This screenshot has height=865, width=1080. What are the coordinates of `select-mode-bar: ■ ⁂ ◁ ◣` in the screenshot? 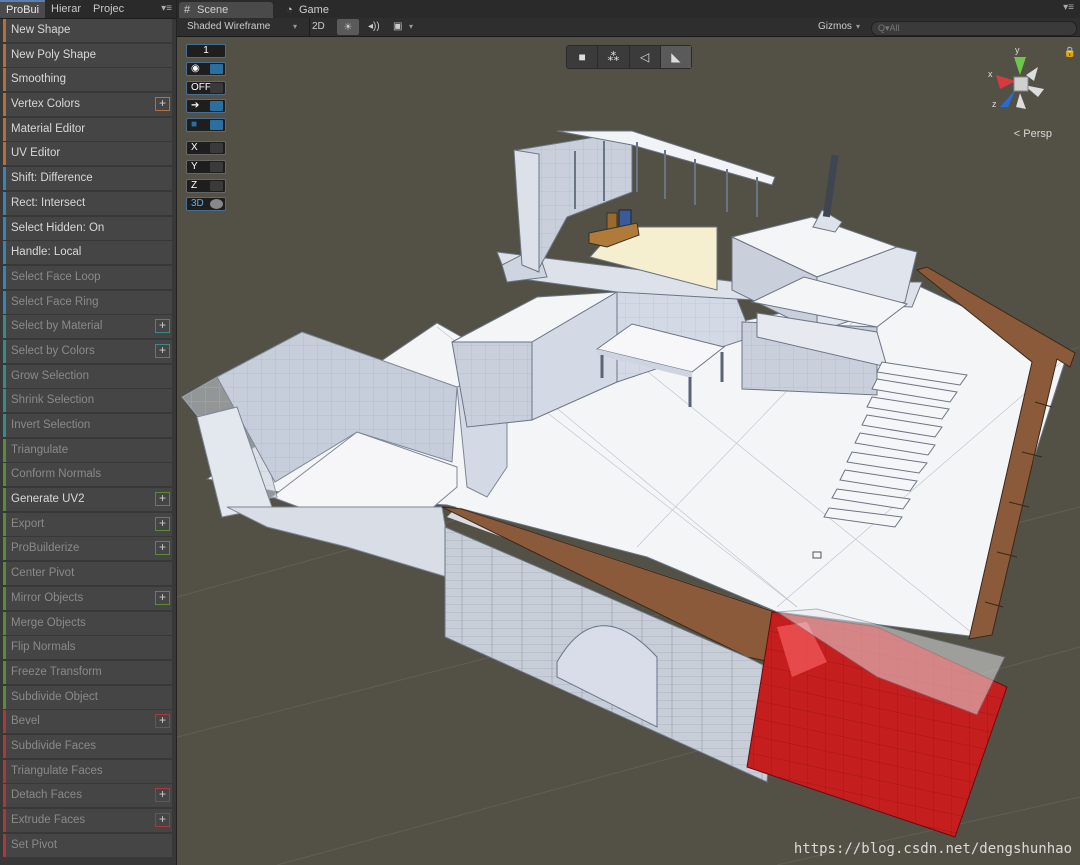 It's located at (629, 57).